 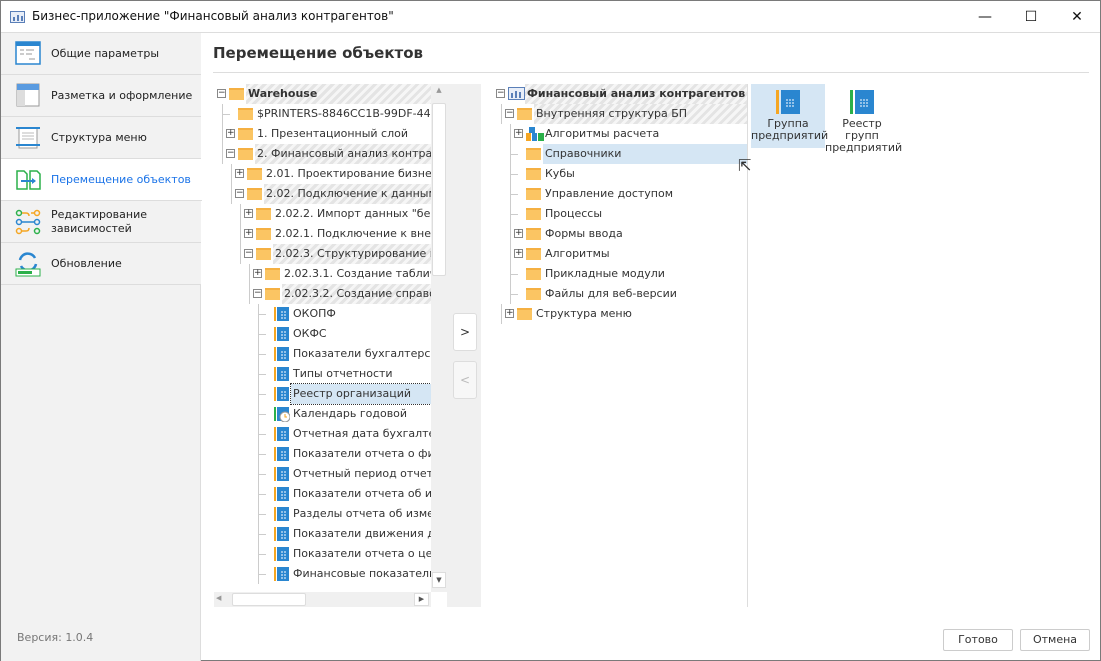 I want to click on tree-node: − 2. Финансовый анализ контрагентов, so click(x=322, y=154).